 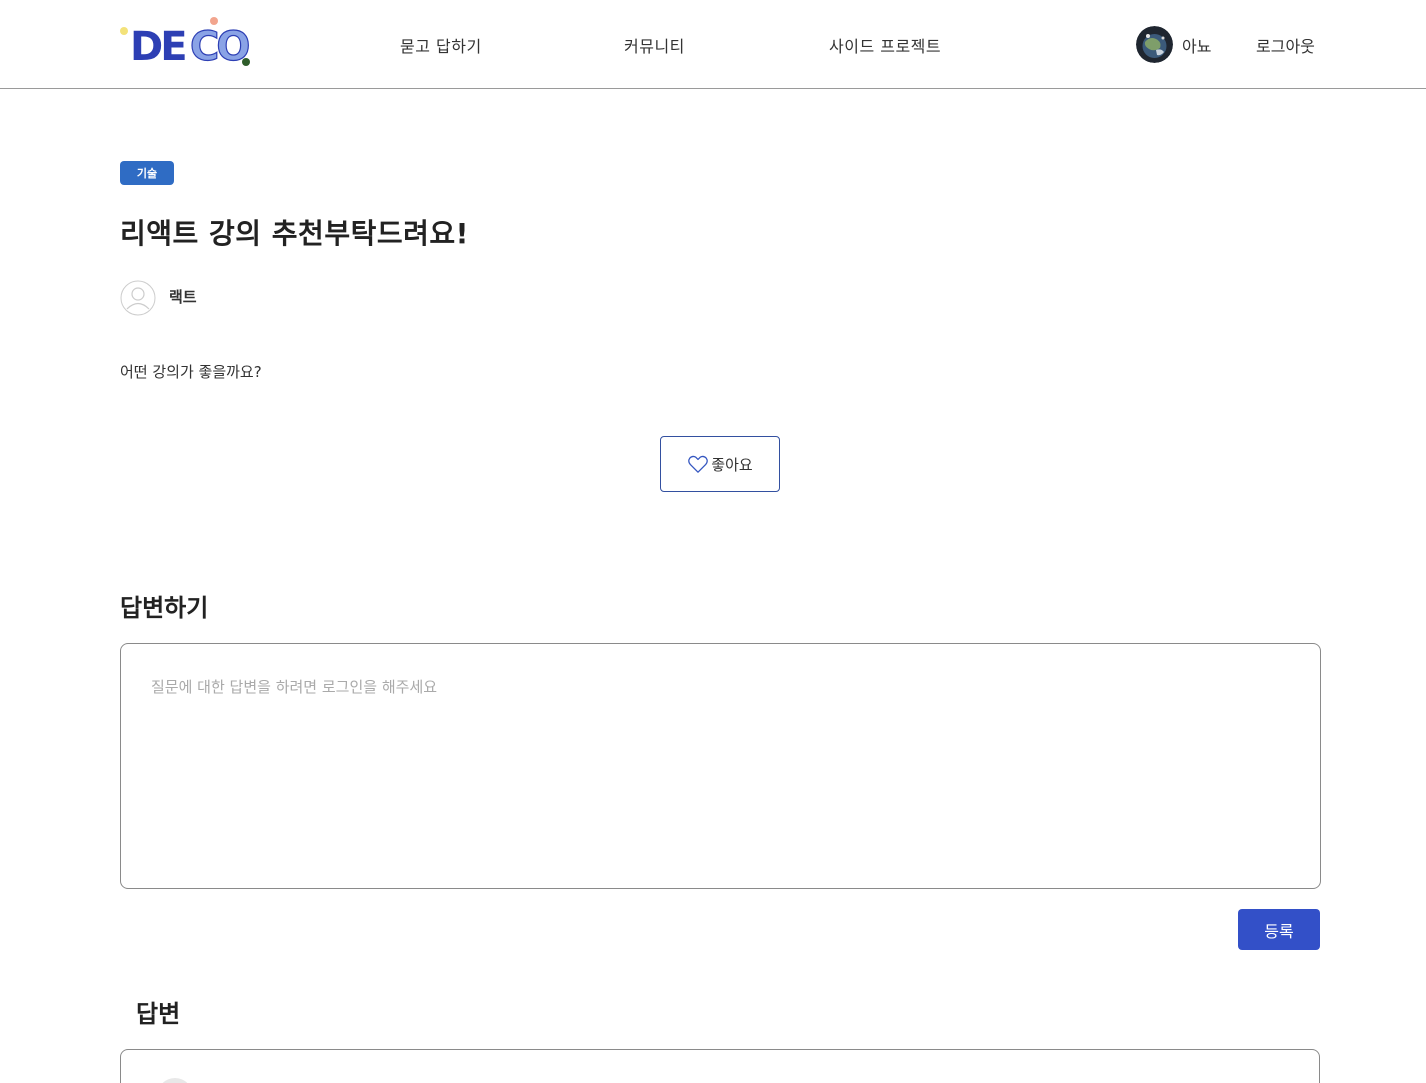 I want to click on svg-text: CO, so click(x=219, y=47).